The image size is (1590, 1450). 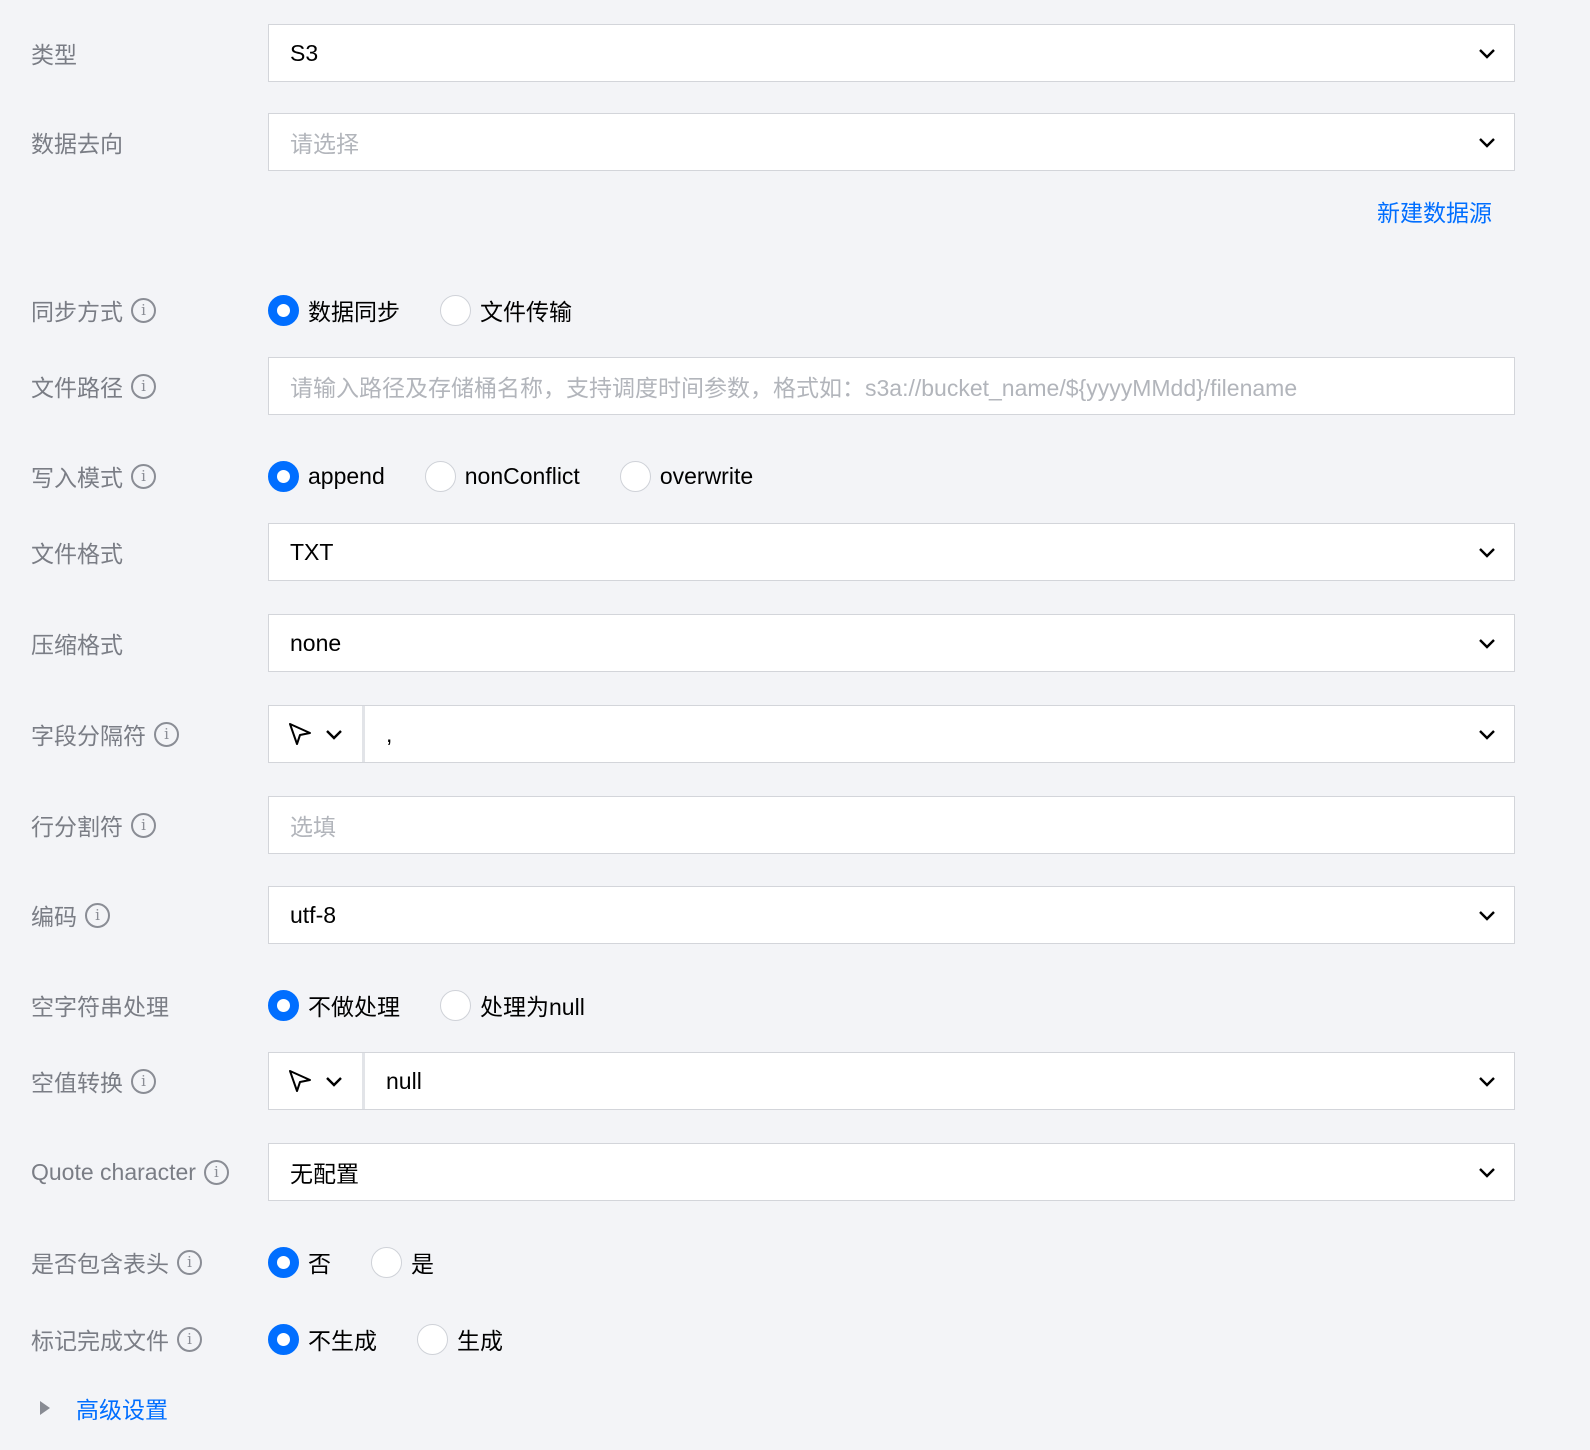 What do you see at coordinates (116, 1339) in the screenshot?
I see `done-file-label: 标记完成文件 i` at bounding box center [116, 1339].